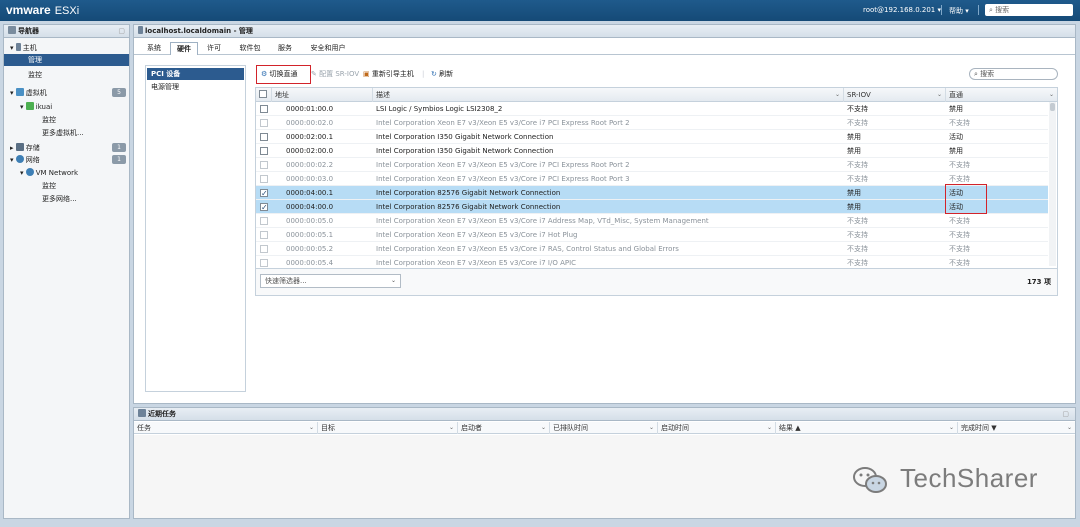 This screenshot has height=527, width=1080. Describe the element at coordinates (330, 281) in the screenshot. I see `quick-filter-select: 快速筛选器... ⌄` at that location.